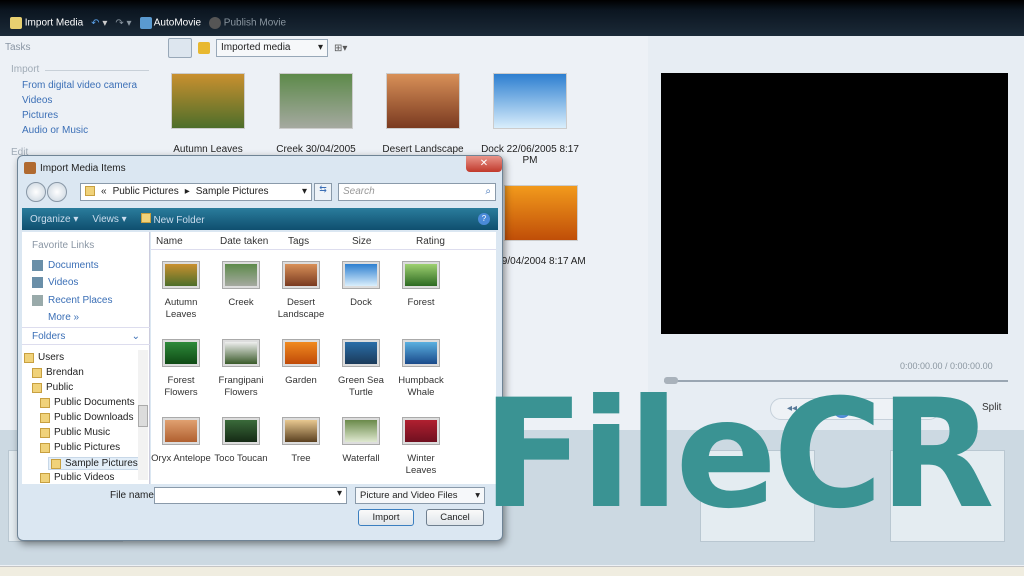 The height and width of the screenshot is (576, 1024). I want to click on automovie-button: AutoMovie, so click(170, 23).